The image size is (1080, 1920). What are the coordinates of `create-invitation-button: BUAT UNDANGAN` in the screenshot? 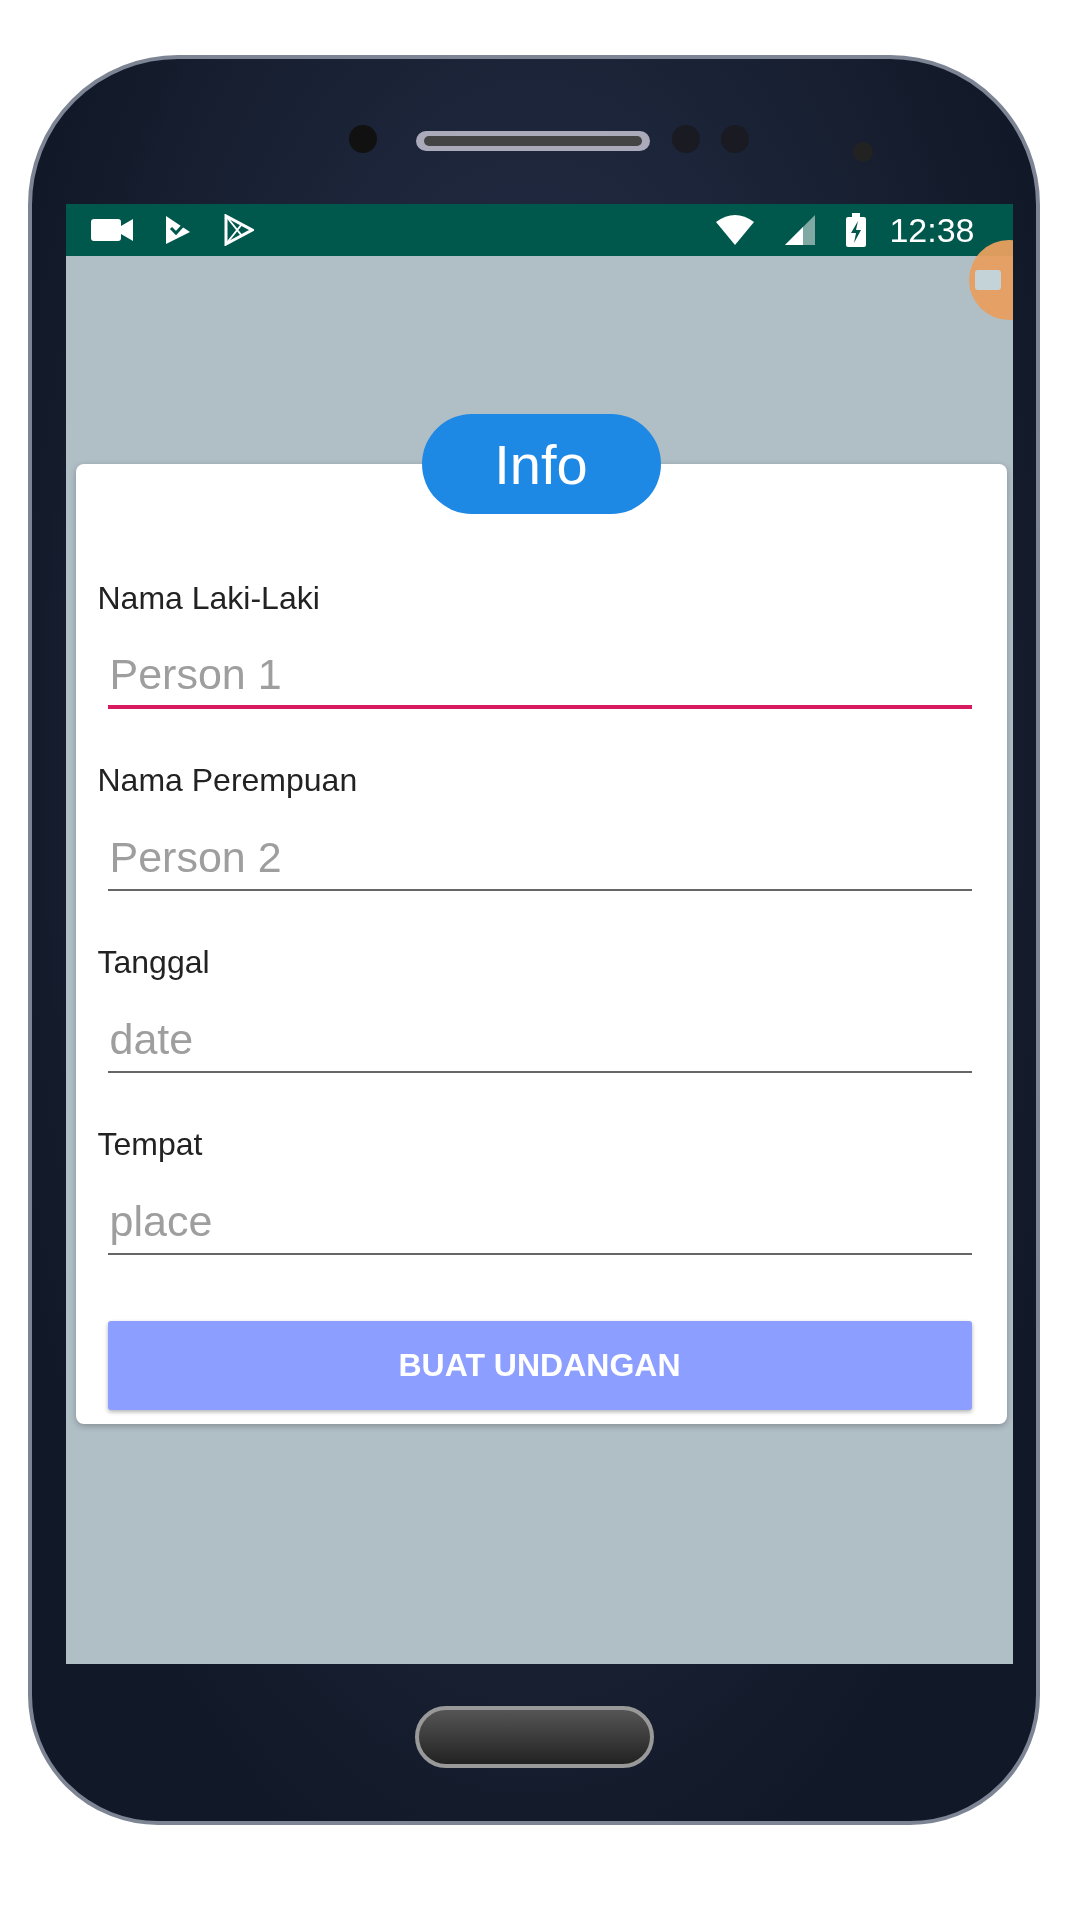 It's located at (539, 1365).